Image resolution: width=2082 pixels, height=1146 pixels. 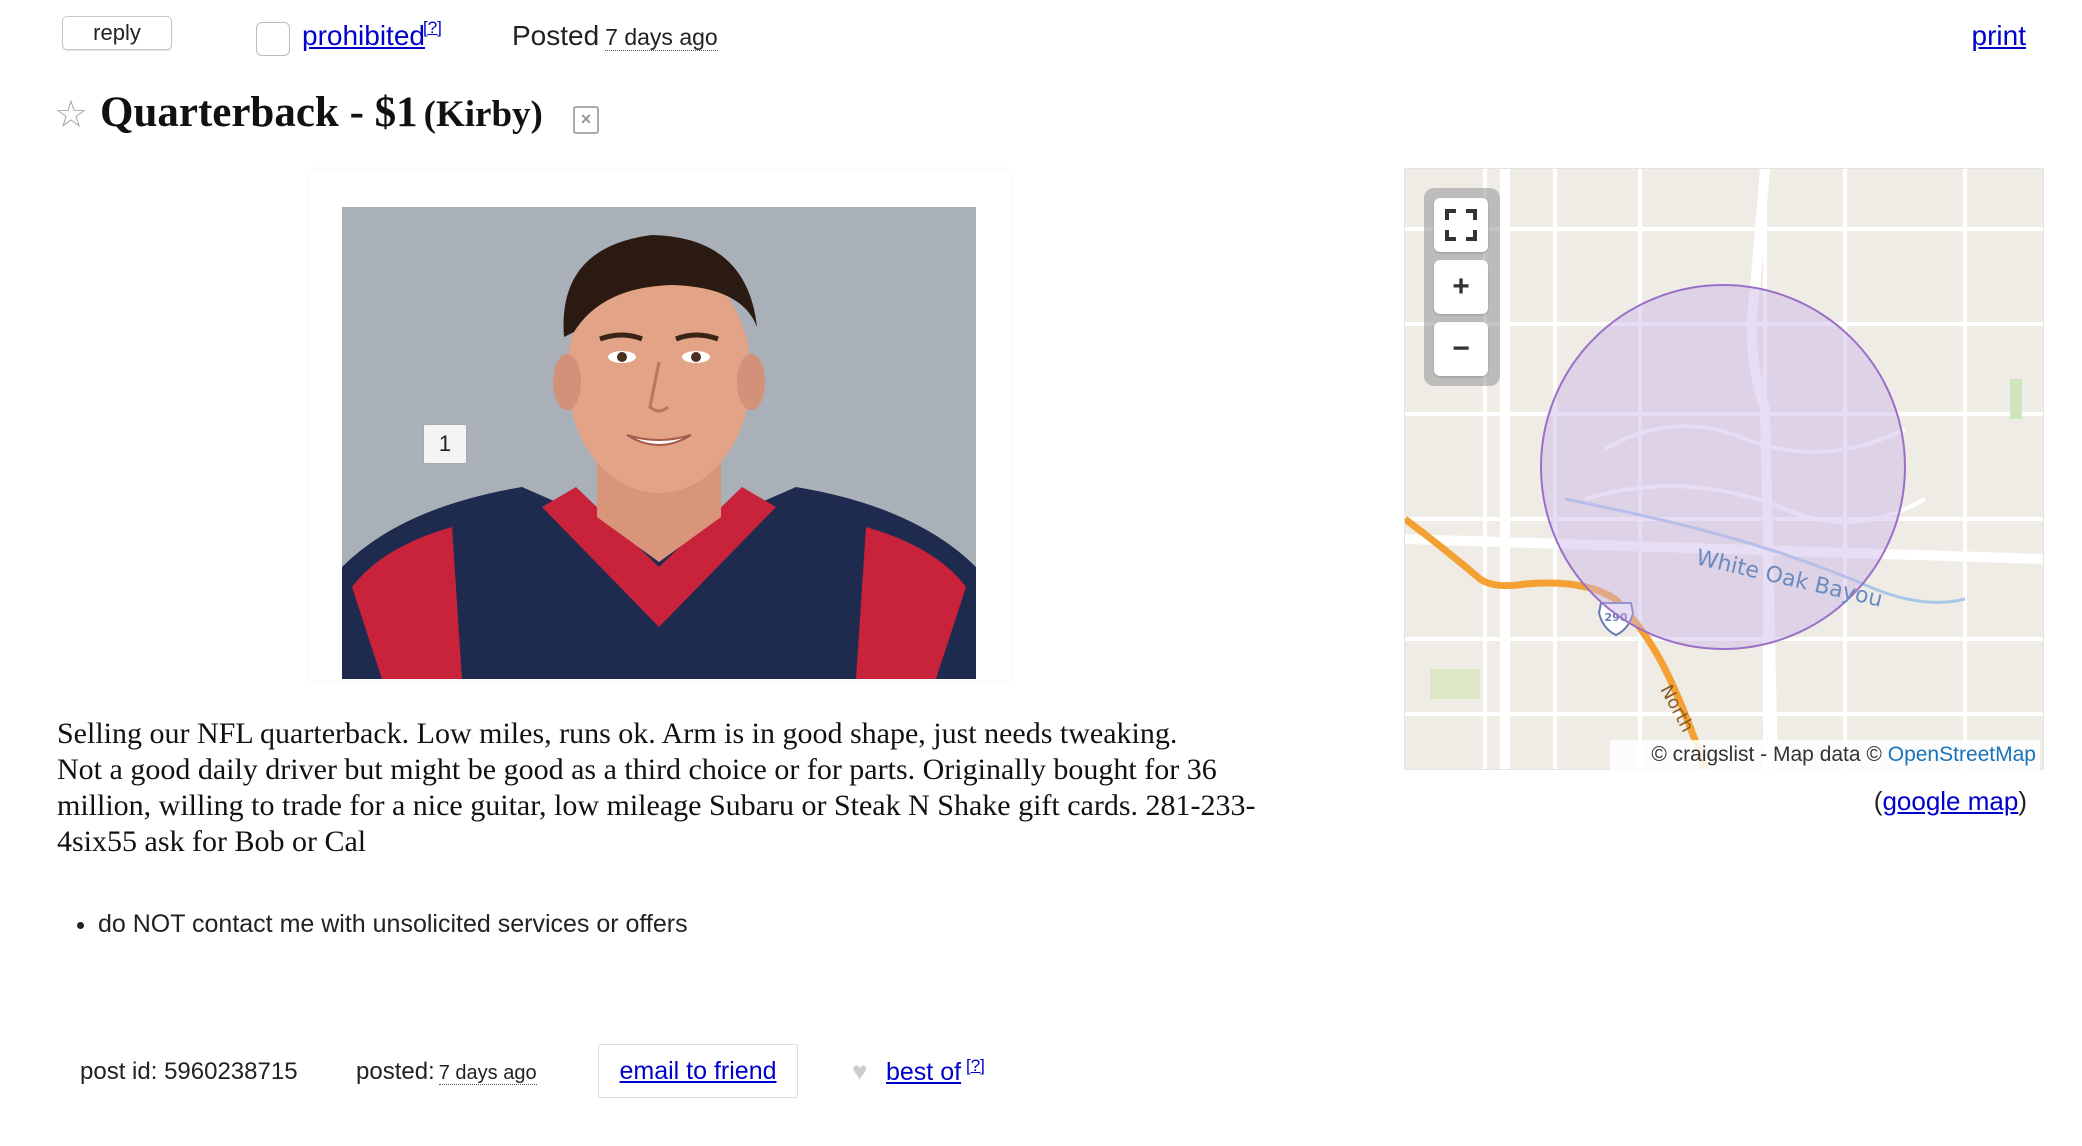 What do you see at coordinates (661, 37) in the screenshot?
I see `posted-ago: 7 days ago` at bounding box center [661, 37].